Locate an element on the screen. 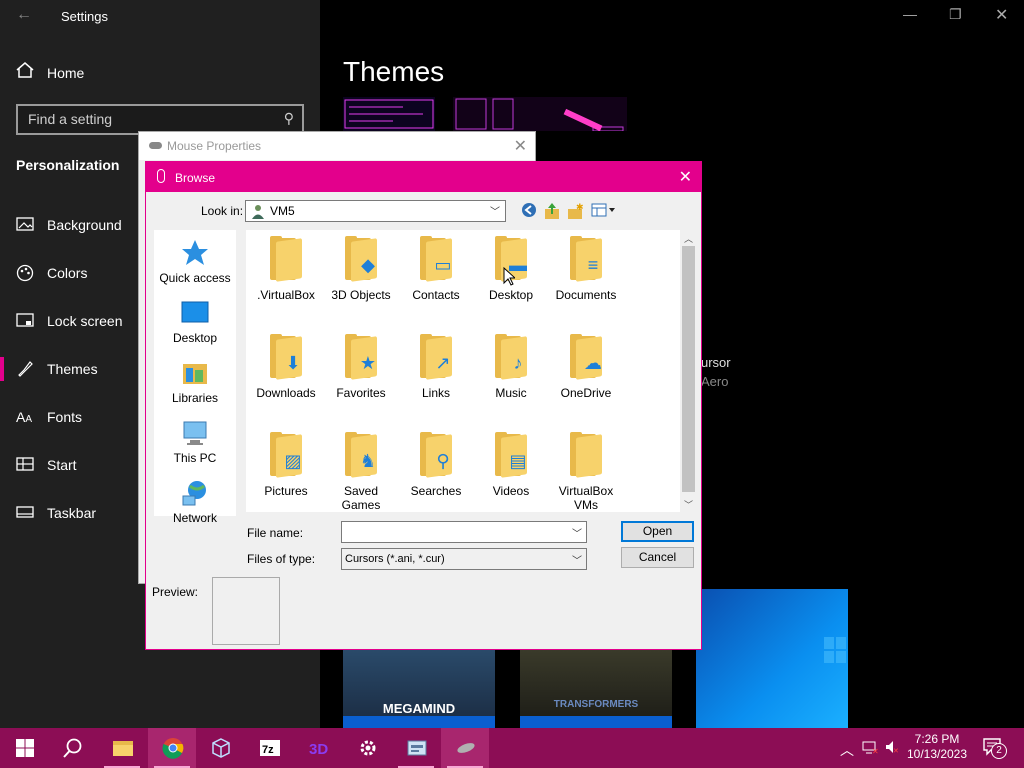 Image resolution: width=1024 pixels, height=768 pixels. file-item: ♪ Music is located at coordinates (511, 367).